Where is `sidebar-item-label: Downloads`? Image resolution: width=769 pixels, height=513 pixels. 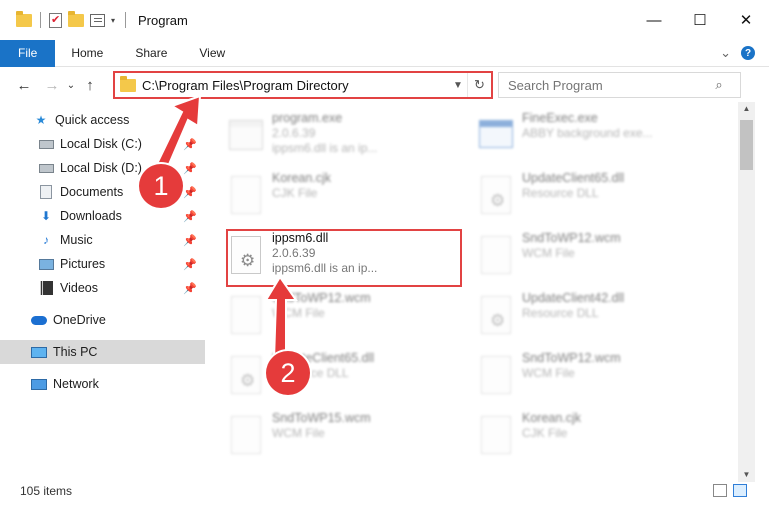
sidebar-item-label: Downloads is located at coordinates (91, 216).